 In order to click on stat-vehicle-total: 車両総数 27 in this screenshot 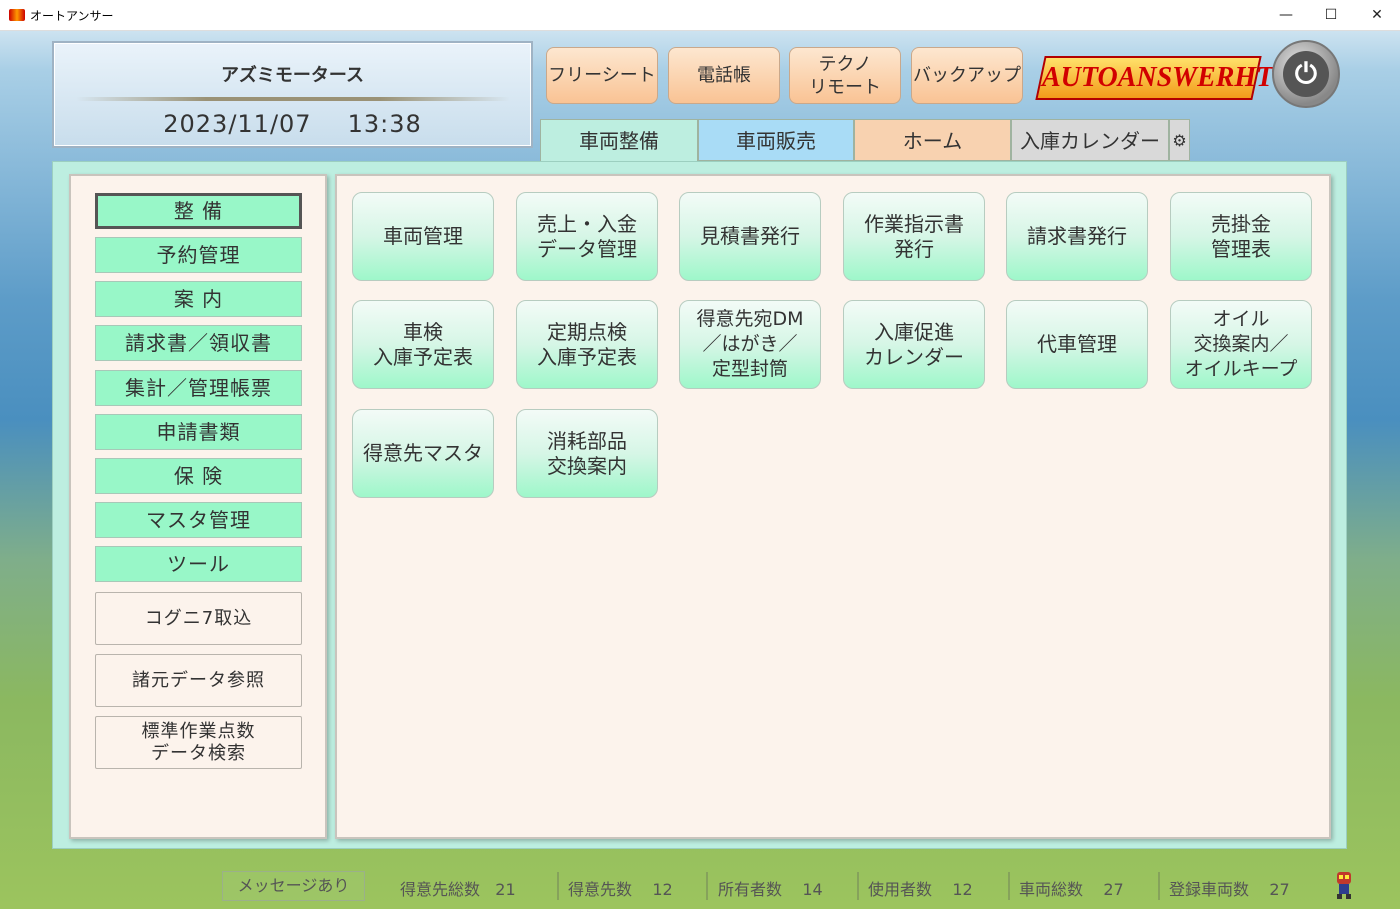, I will do `click(1071, 888)`.